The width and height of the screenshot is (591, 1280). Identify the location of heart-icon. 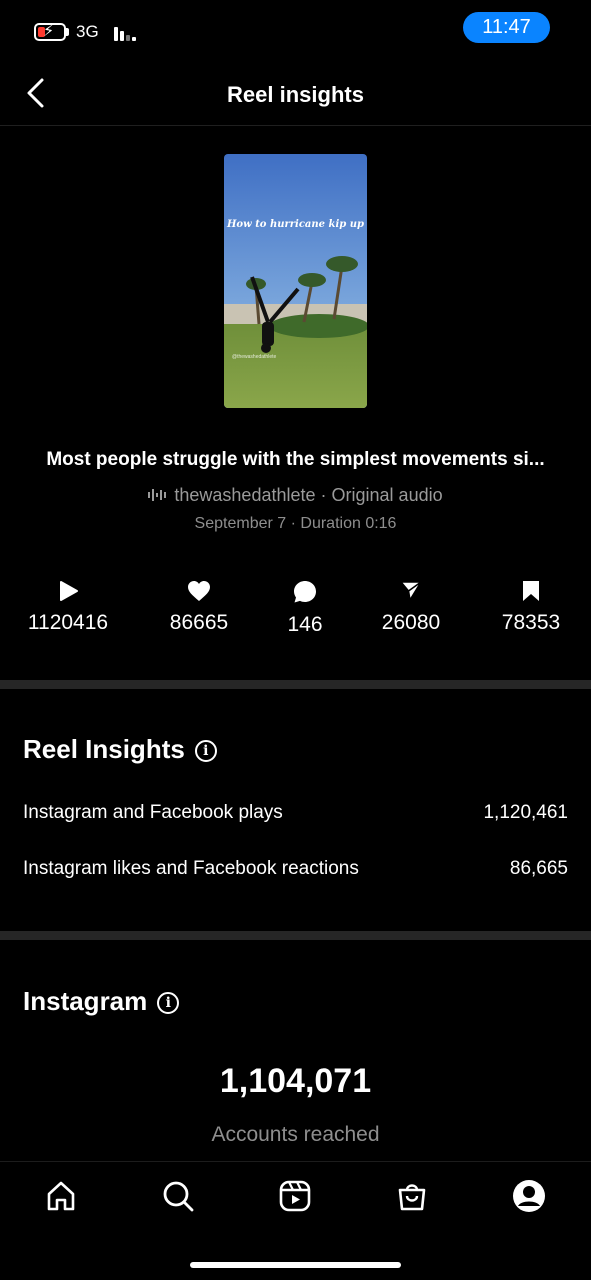
(199, 591).